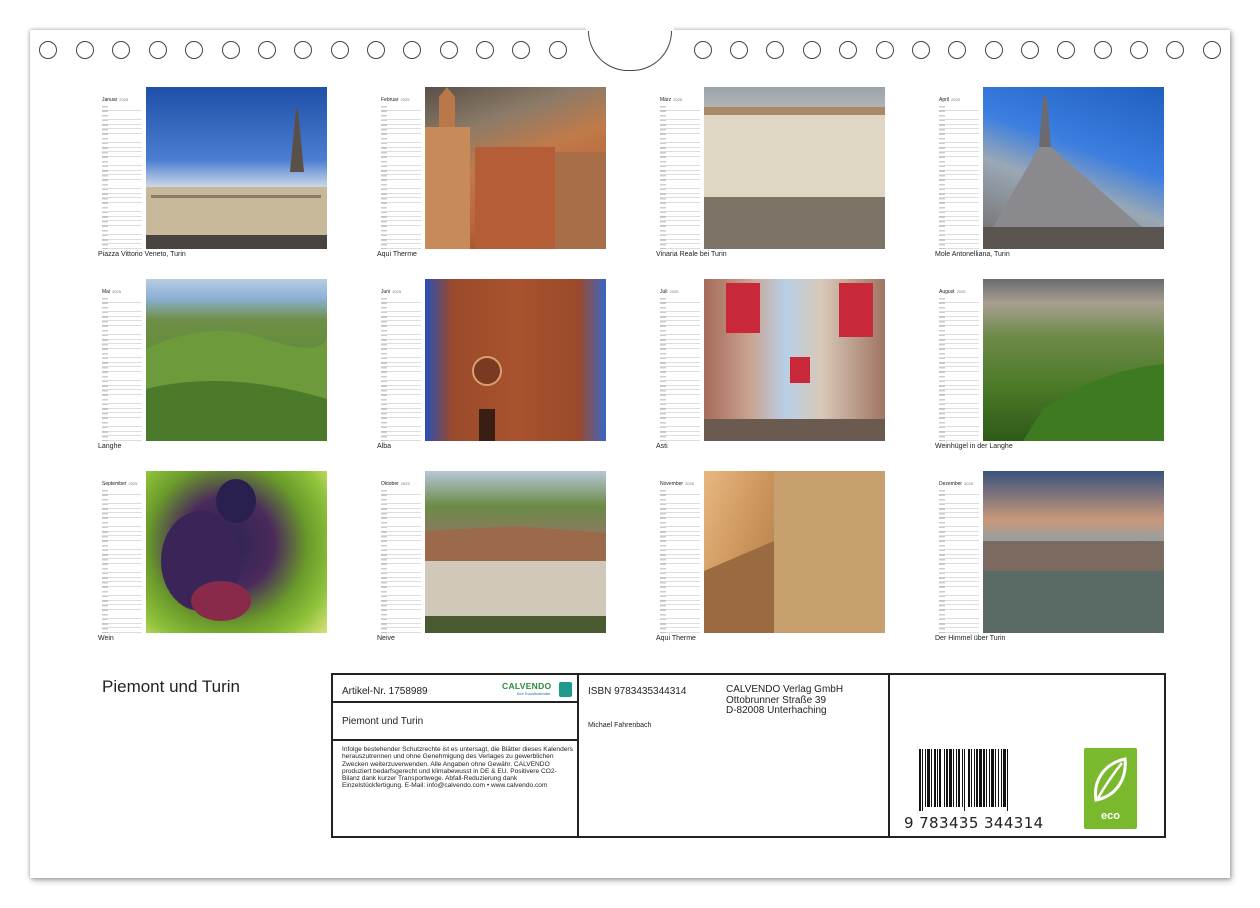  I want to click on month-caption: Piazza Vittorio Veneto, Turin, so click(142, 254).